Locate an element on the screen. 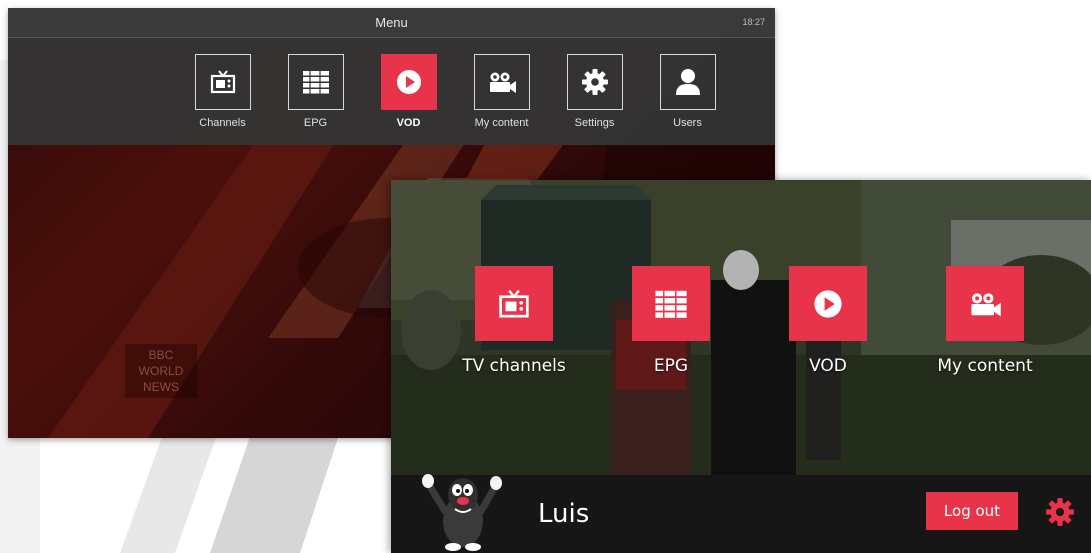  tile-tv-channels is located at coordinates (514, 303).